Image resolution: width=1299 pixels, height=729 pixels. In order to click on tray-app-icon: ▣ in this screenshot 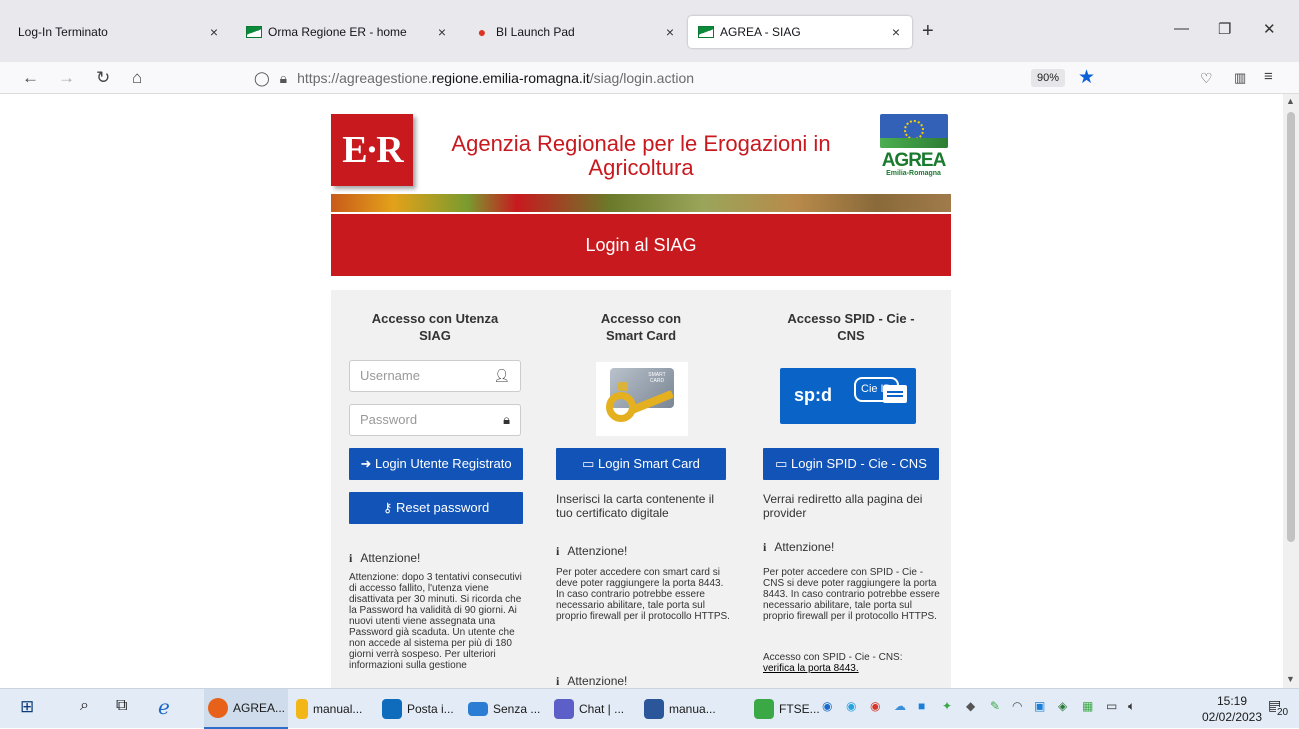, I will do `click(1039, 706)`.